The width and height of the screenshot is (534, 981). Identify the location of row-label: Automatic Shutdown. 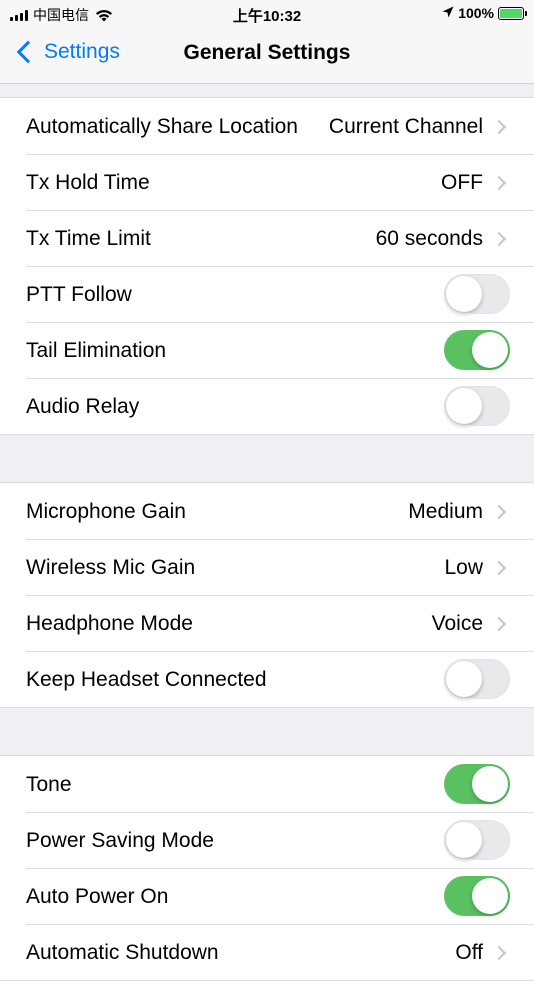
(122, 952).